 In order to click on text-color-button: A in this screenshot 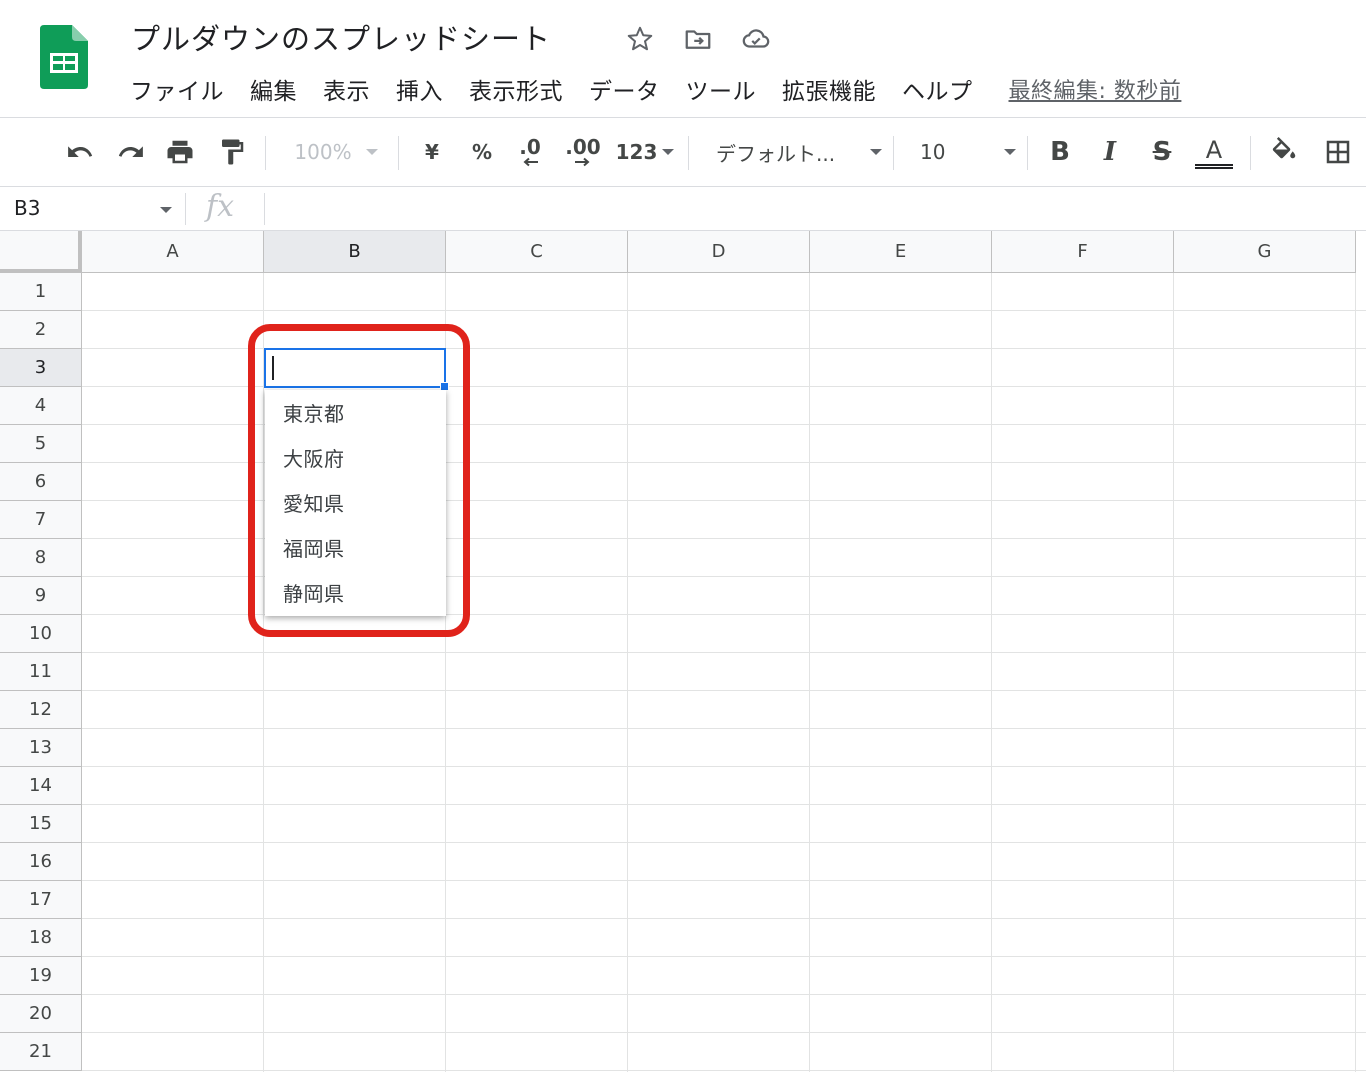, I will do `click(1214, 152)`.